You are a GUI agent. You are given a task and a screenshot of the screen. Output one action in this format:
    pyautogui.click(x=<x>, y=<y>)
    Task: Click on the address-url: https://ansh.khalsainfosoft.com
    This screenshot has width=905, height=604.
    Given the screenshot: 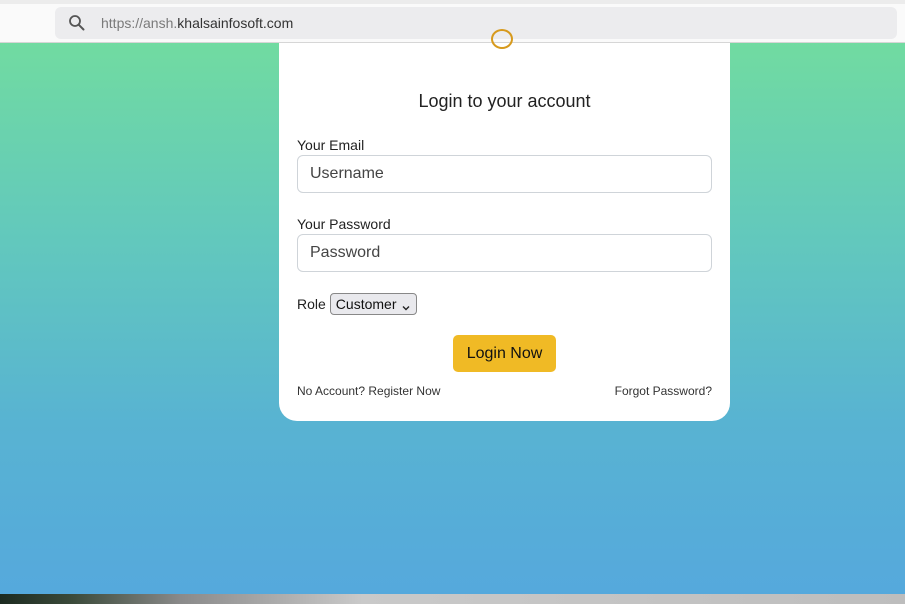 What is the action you would take?
    pyautogui.click(x=197, y=23)
    